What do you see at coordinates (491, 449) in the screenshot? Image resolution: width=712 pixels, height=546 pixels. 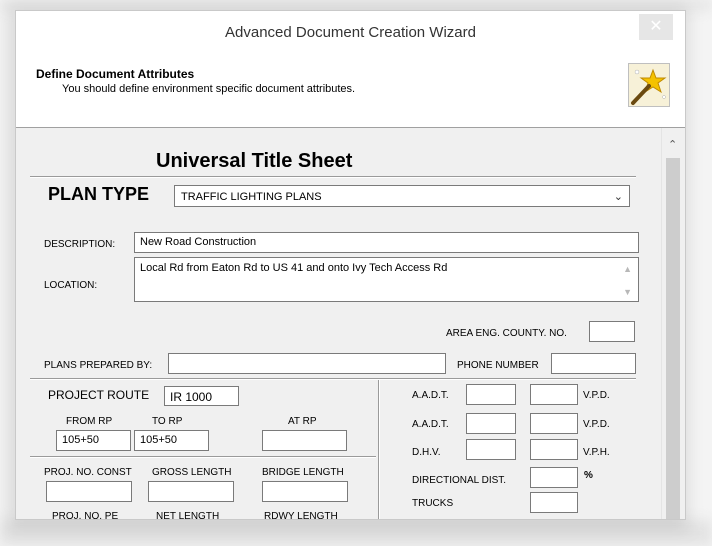 I see `dhv-input` at bounding box center [491, 449].